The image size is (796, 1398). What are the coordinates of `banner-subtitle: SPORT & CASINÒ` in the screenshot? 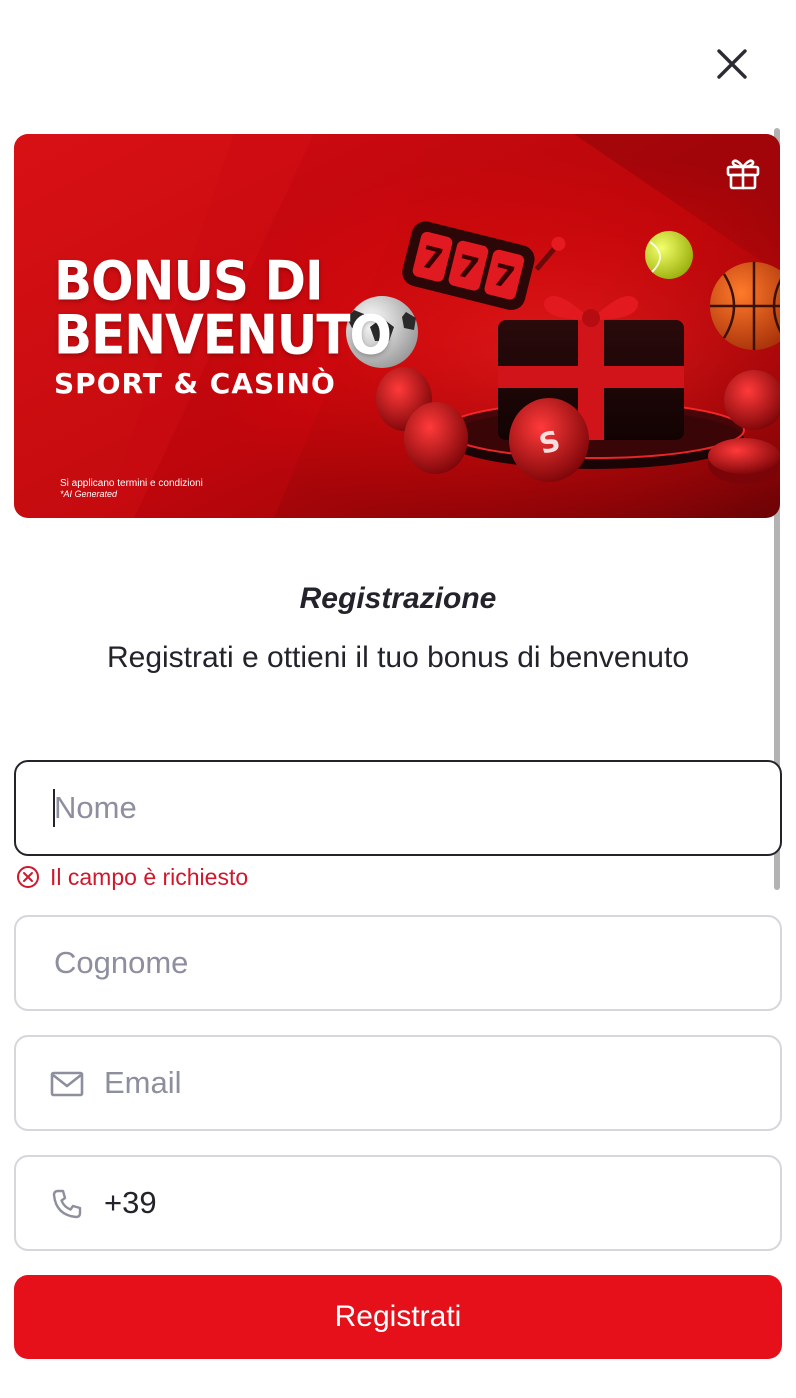 It's located at (195, 383).